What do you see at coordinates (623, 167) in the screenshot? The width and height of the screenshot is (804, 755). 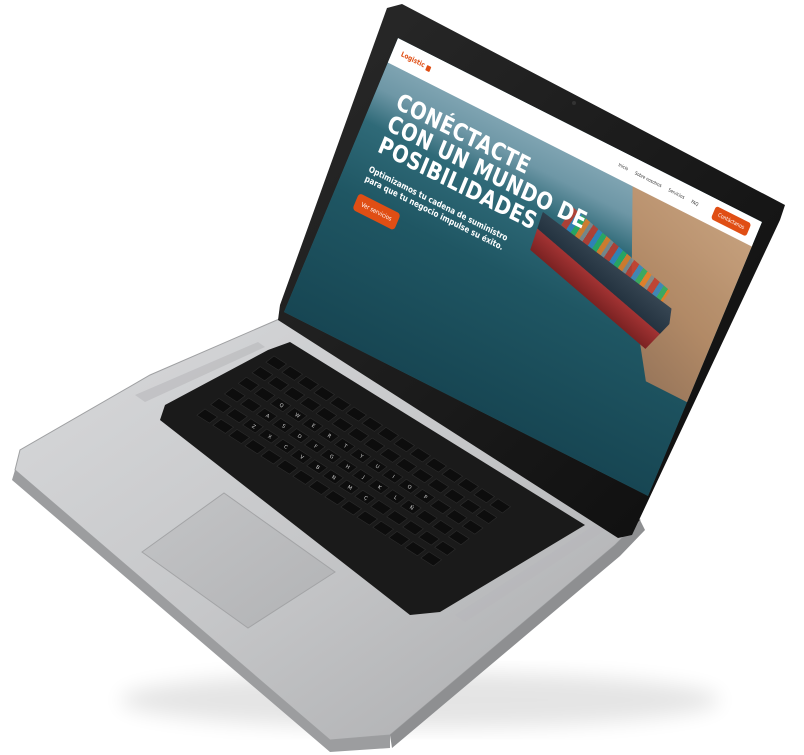 I see `nav-item-inicio: Inicio` at bounding box center [623, 167].